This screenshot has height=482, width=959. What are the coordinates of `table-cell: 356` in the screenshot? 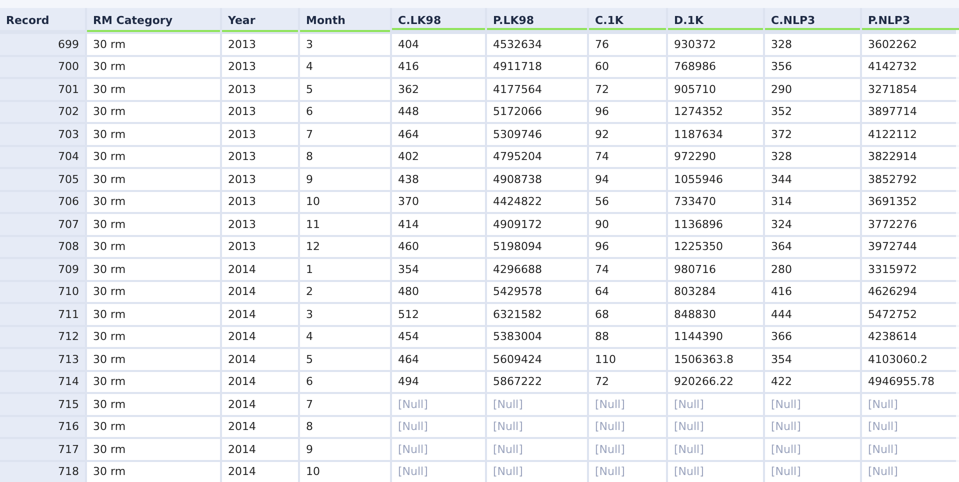 It's located at (812, 66).